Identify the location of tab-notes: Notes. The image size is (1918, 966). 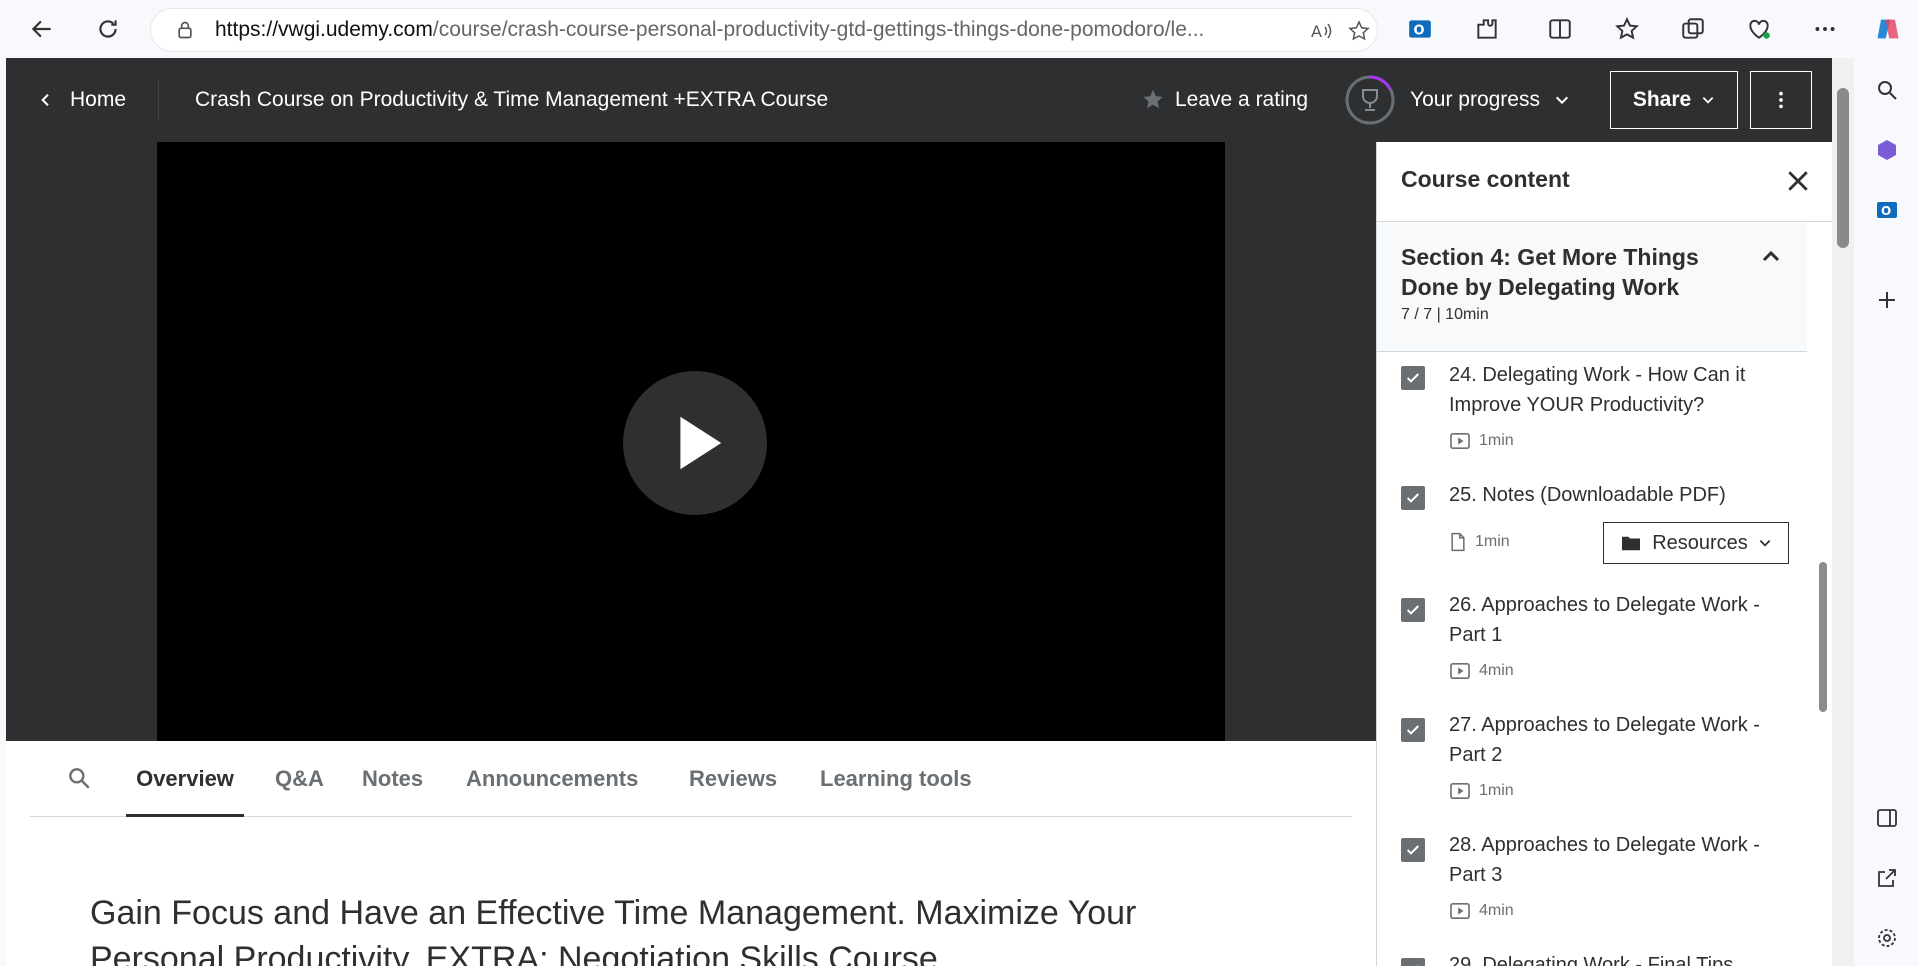
(392, 779).